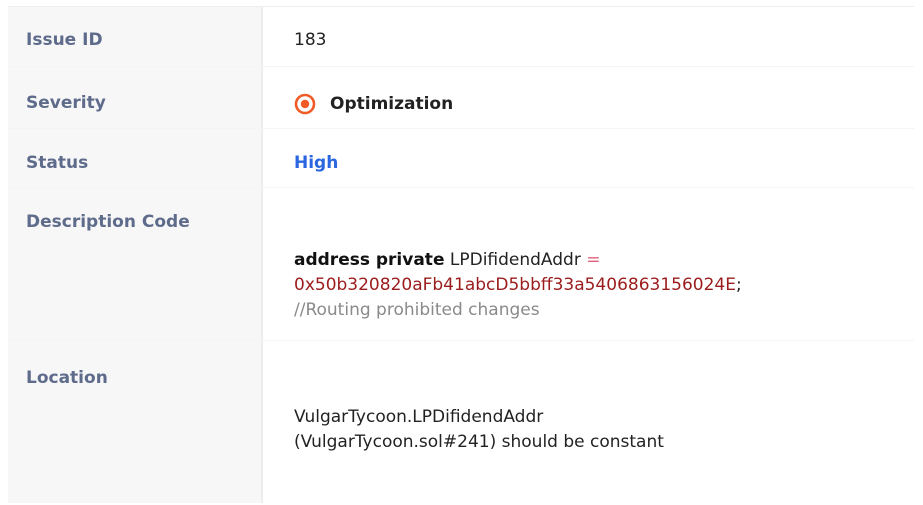  Describe the element at coordinates (135, 422) in the screenshot. I see `location-label: Location` at that location.